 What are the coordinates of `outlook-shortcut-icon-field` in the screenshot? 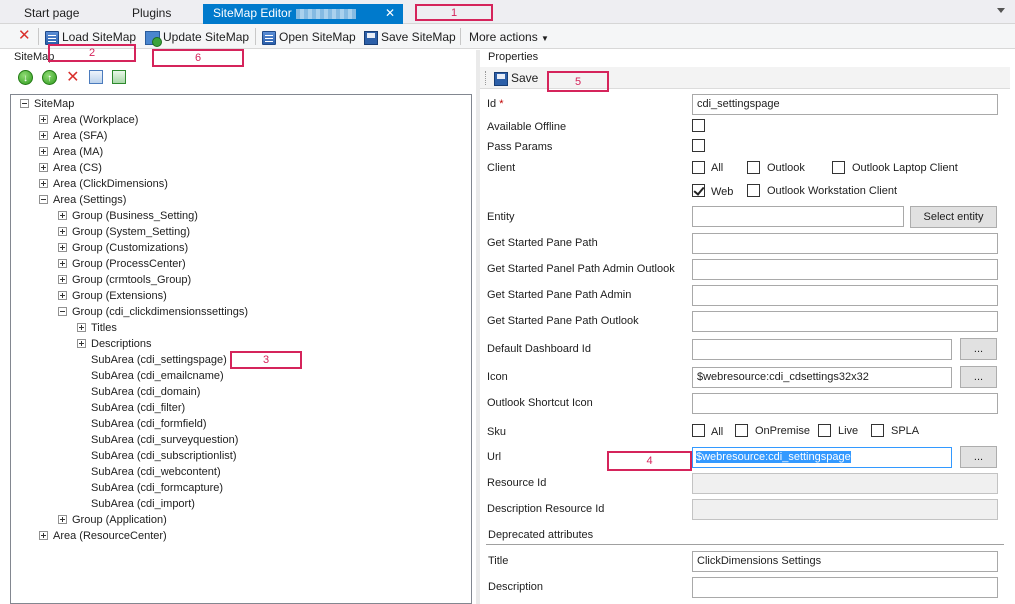 It's located at (845, 403).